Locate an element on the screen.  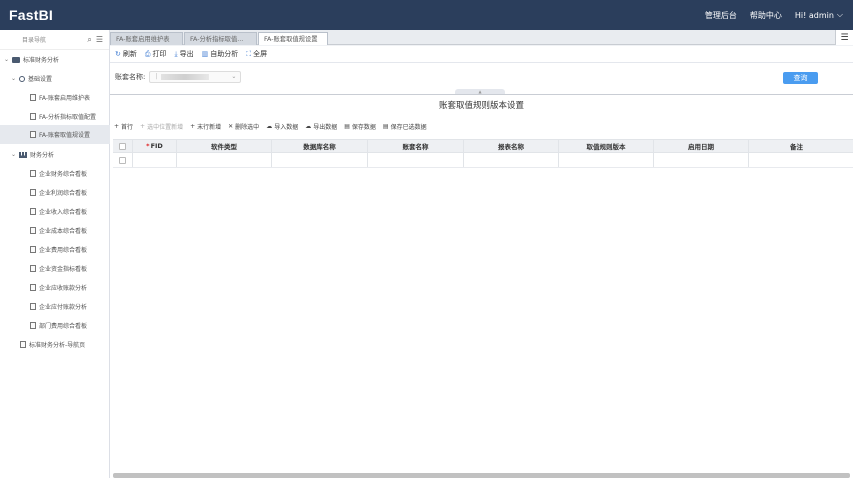
tree-item: 部门费用综合看板 is located at coordinates (55, 325).